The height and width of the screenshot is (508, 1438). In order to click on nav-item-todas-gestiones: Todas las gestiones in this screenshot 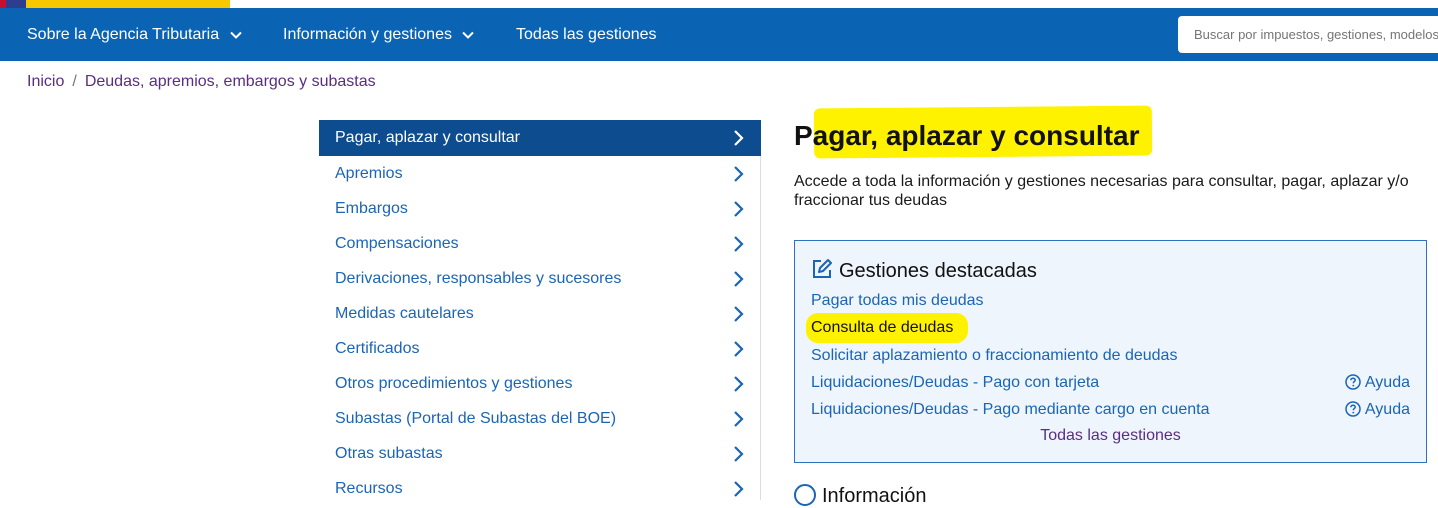, I will do `click(586, 34)`.